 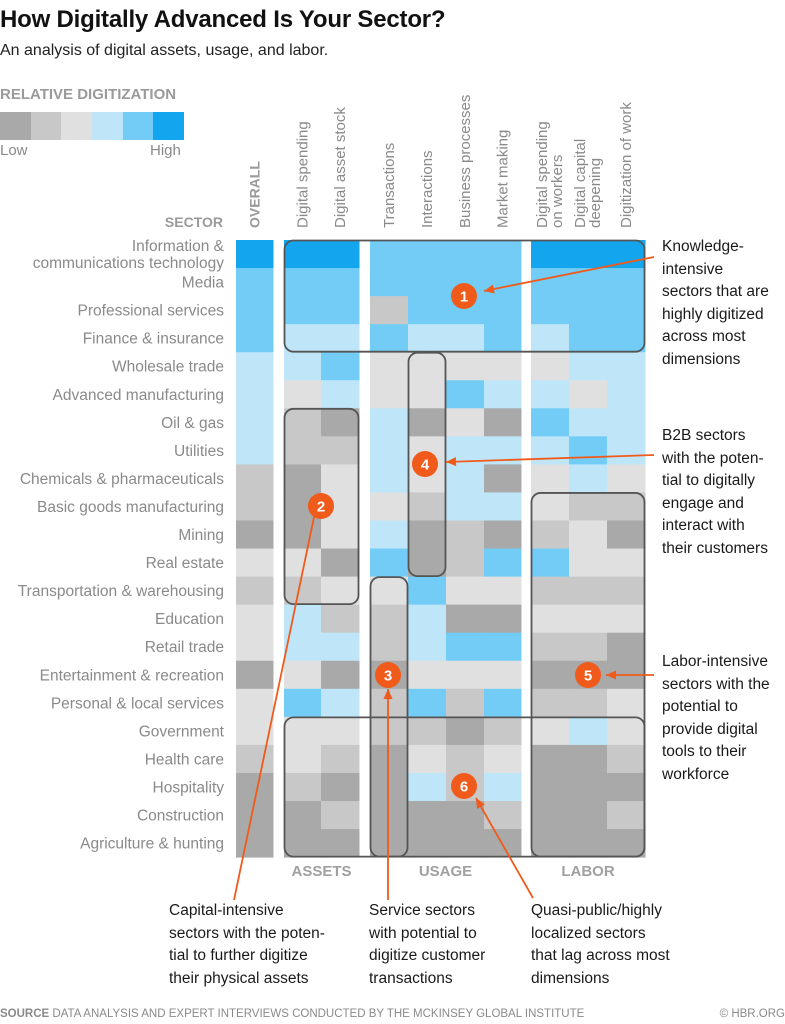 What do you see at coordinates (588, 675) in the screenshot?
I see `callout-badge-5: 5` at bounding box center [588, 675].